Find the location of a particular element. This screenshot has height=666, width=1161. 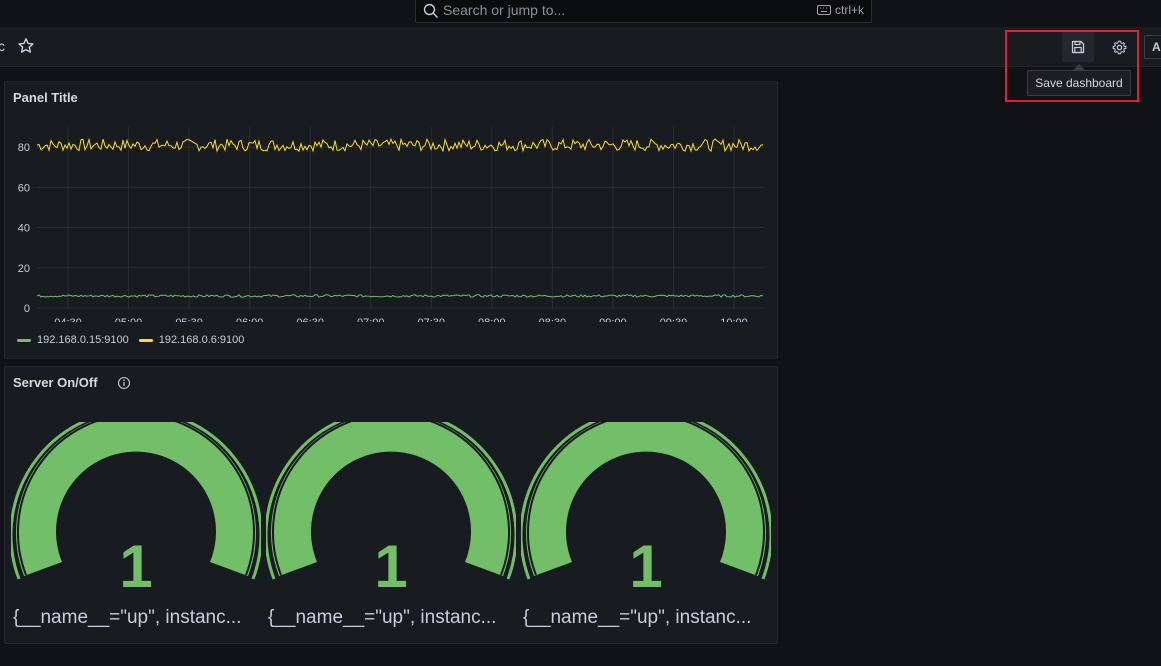

legend-label: 192.168.0.15:9100 is located at coordinates (83, 340).